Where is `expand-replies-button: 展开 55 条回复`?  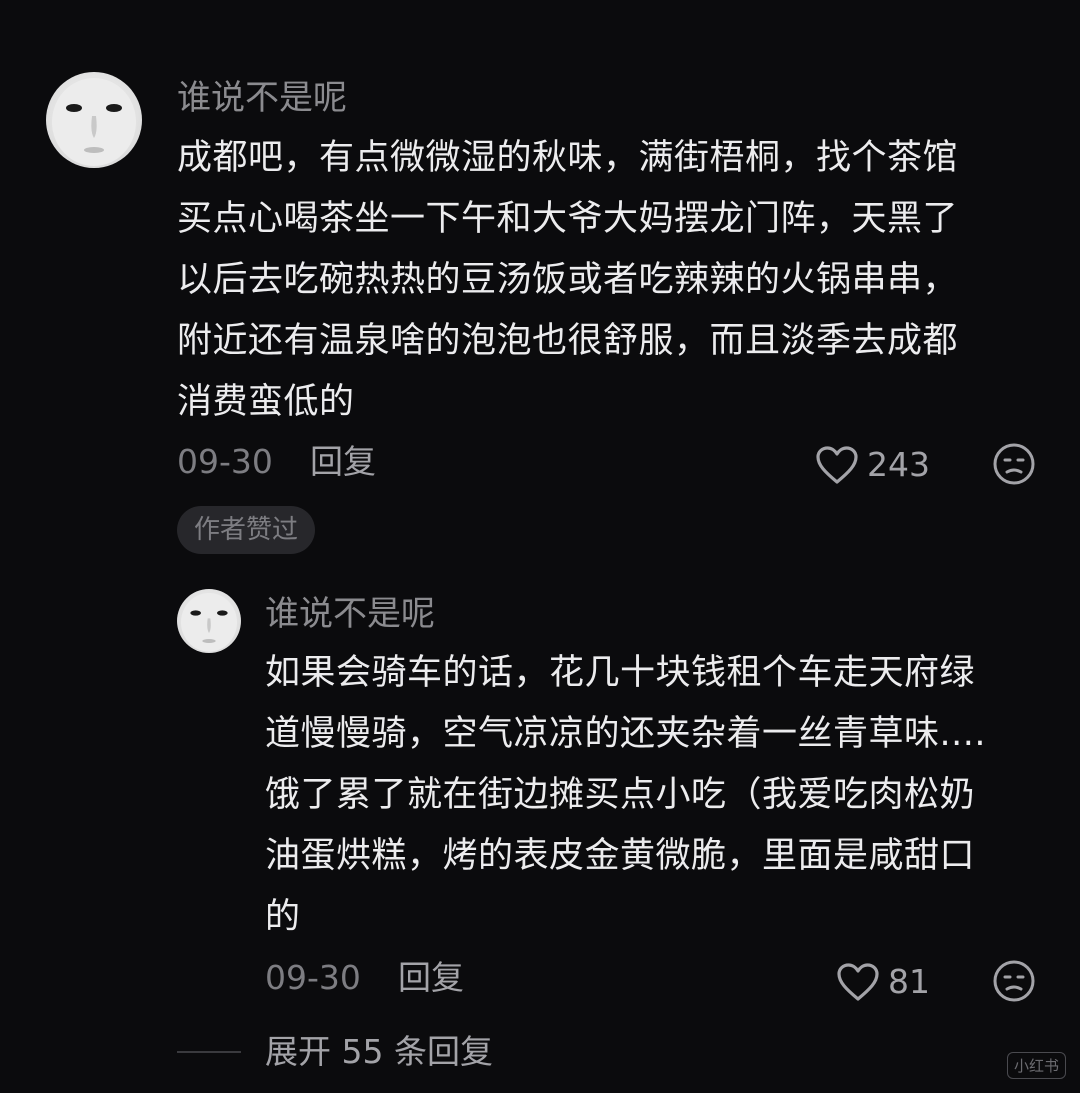 expand-replies-button: 展开 55 条回复 is located at coordinates (335, 1052).